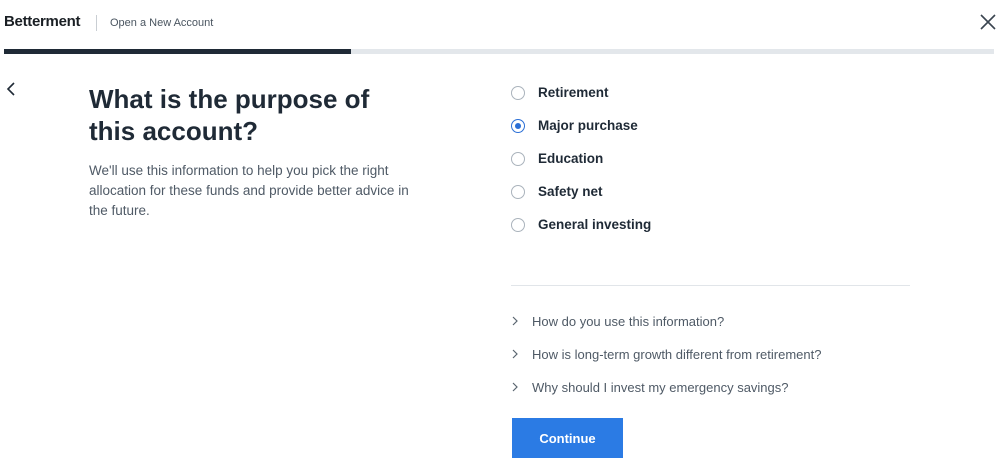 Image resolution: width=1000 pixels, height=466 pixels. What do you see at coordinates (570, 191) in the screenshot?
I see `option-label: Safety net` at bounding box center [570, 191].